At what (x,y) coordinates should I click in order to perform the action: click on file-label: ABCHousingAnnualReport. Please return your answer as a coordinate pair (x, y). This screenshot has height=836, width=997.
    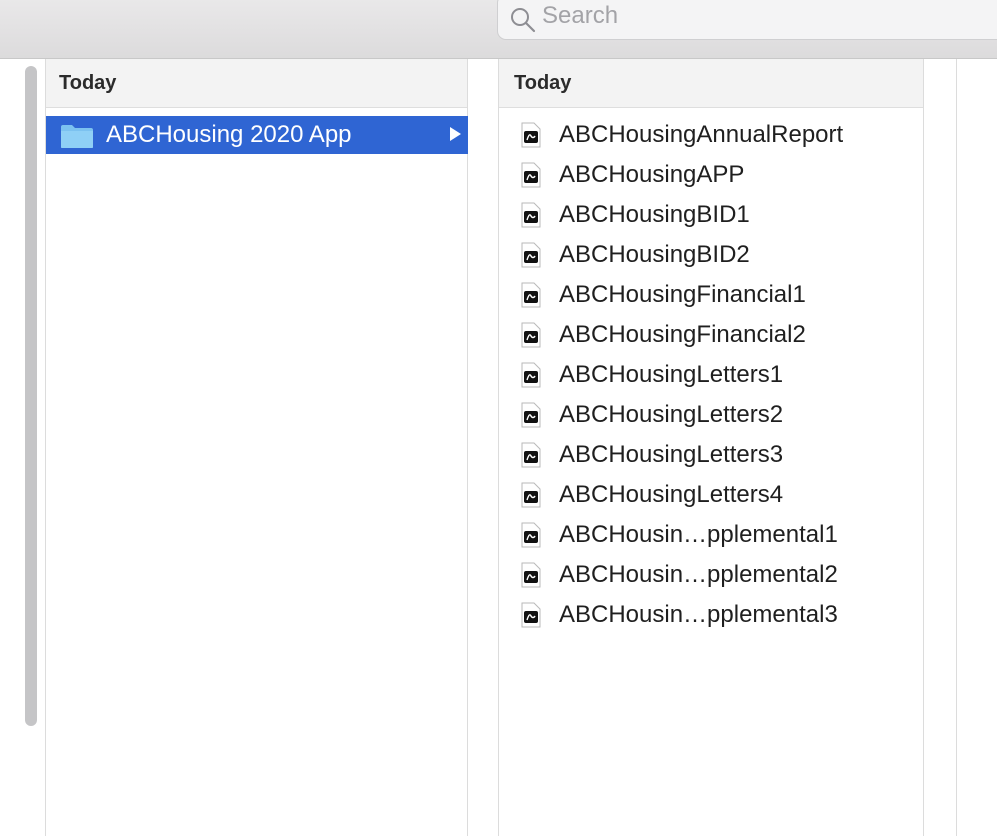
    Looking at the image, I should click on (701, 134).